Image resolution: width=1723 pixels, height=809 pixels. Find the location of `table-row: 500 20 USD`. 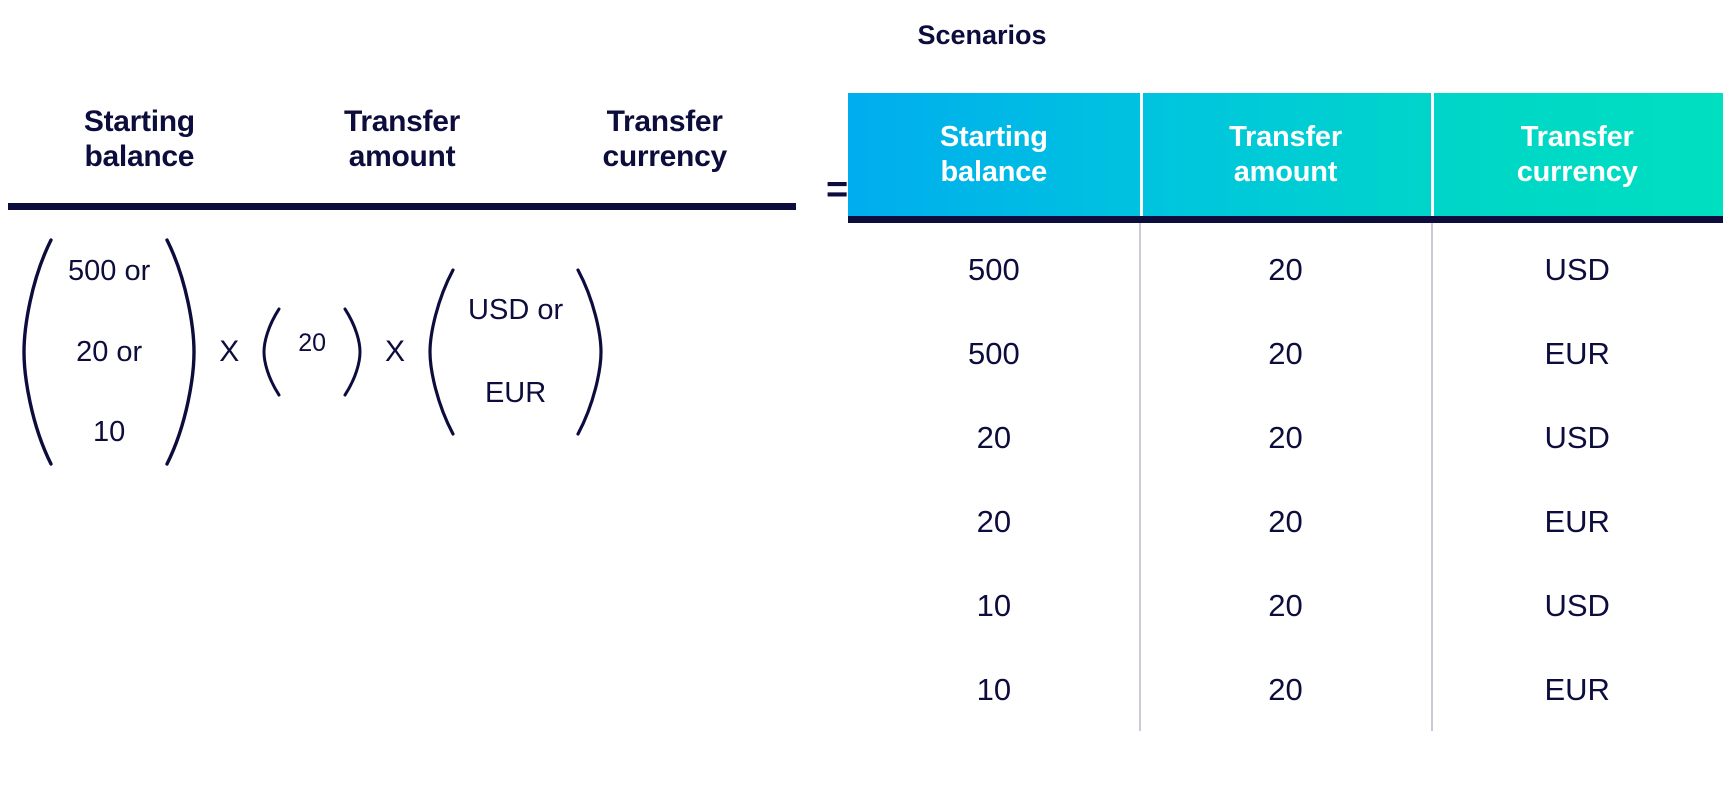

table-row: 500 20 USD is located at coordinates (1285, 269).